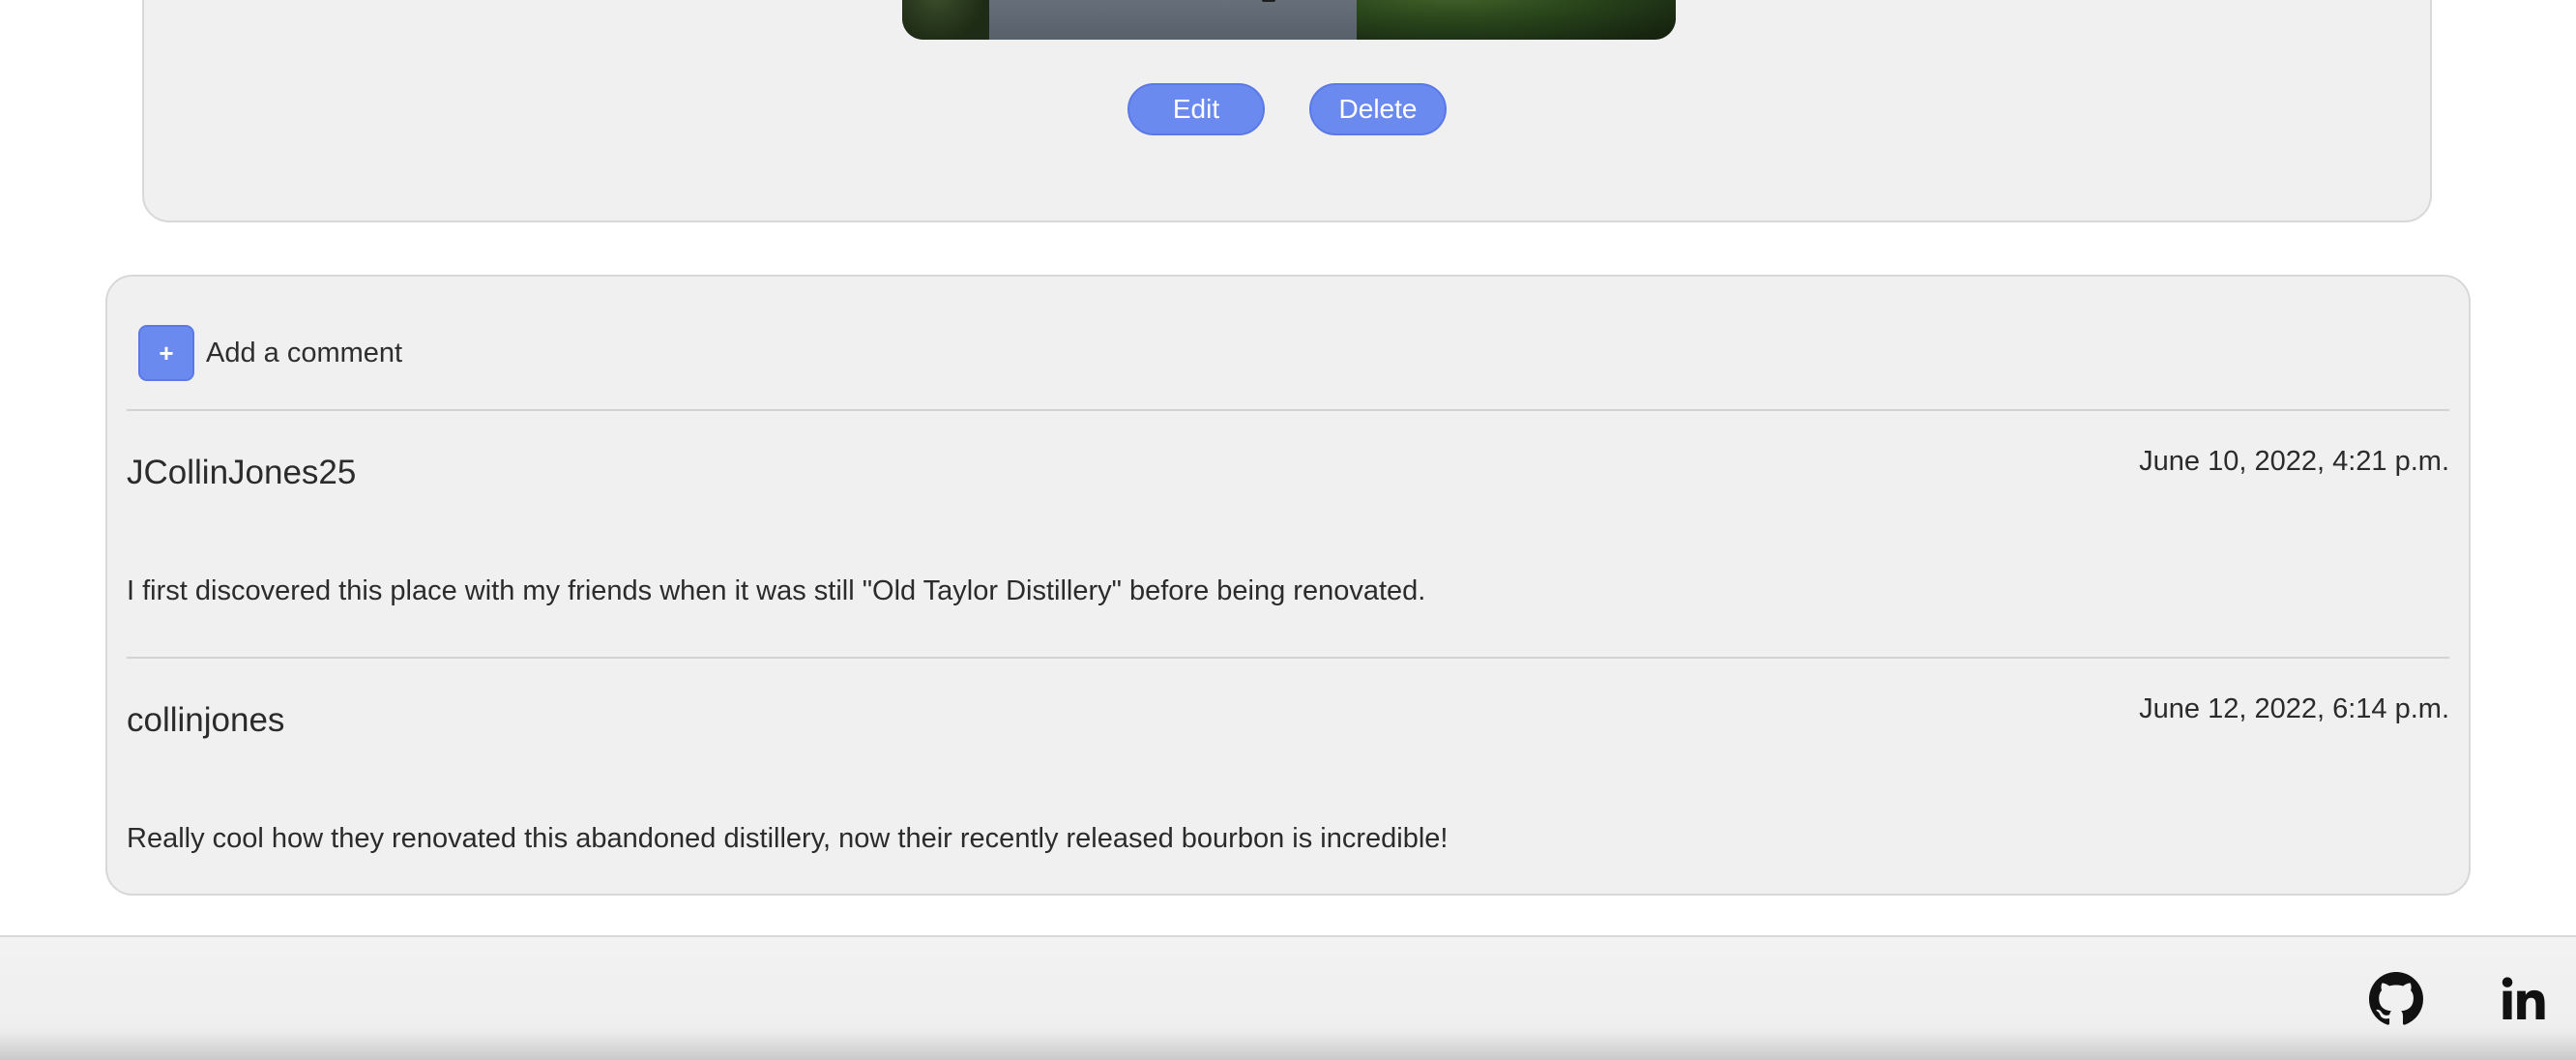 This screenshot has width=2576, height=1060. Describe the element at coordinates (1378, 109) in the screenshot. I see `delete-button: Delete` at that location.